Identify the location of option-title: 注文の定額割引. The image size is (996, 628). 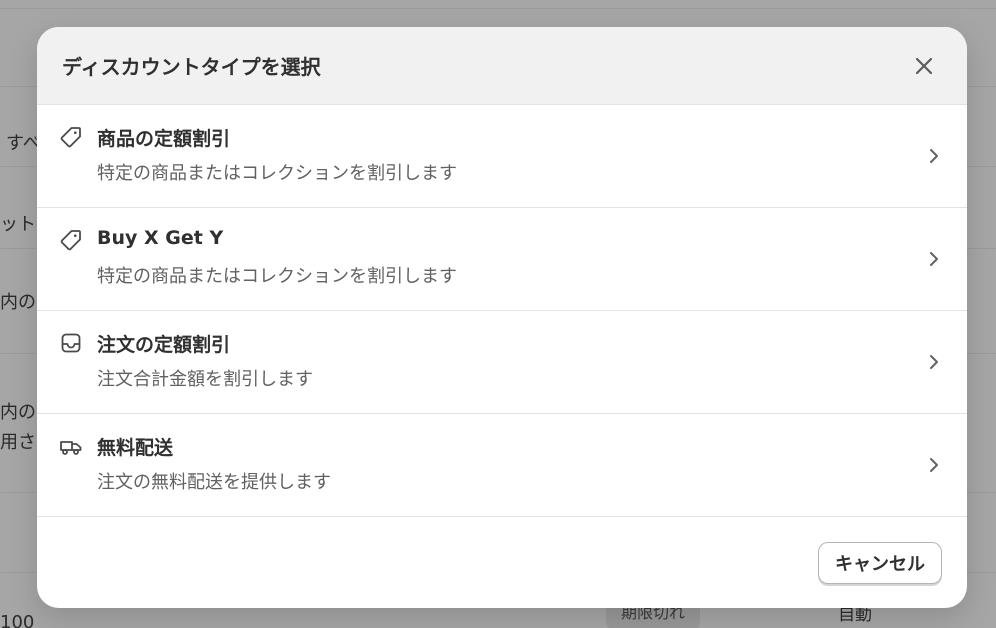
(164, 345).